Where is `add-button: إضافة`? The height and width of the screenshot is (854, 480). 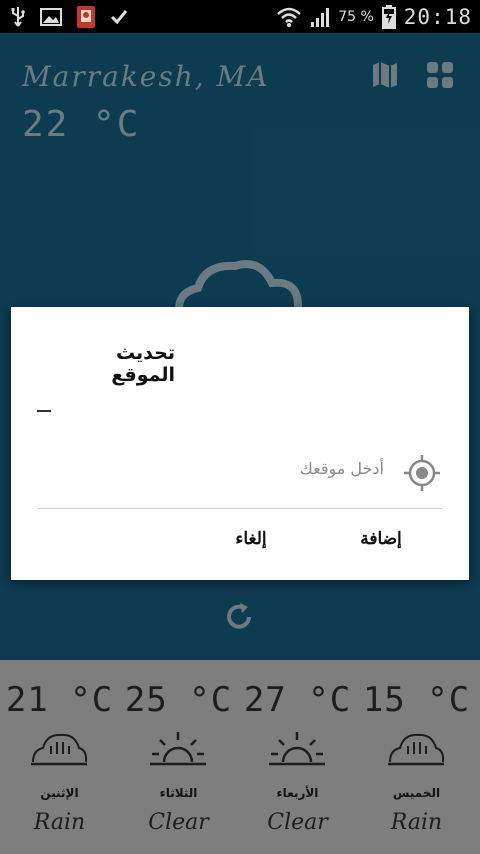 add-button: إضافة is located at coordinates (381, 539).